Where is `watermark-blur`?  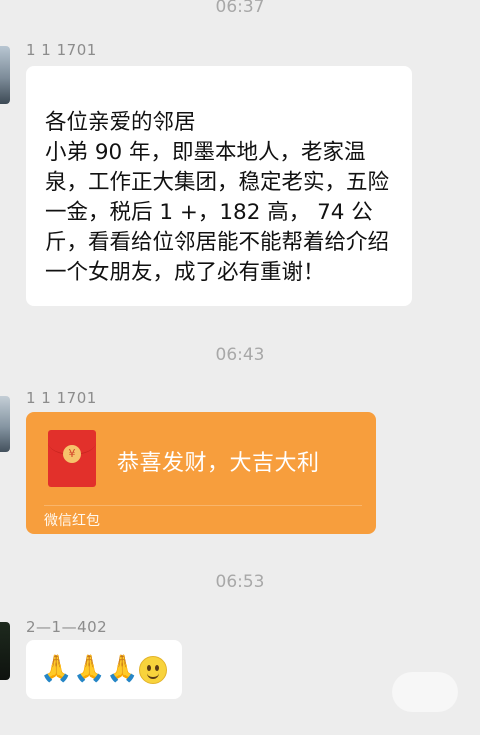 watermark-blur is located at coordinates (425, 692).